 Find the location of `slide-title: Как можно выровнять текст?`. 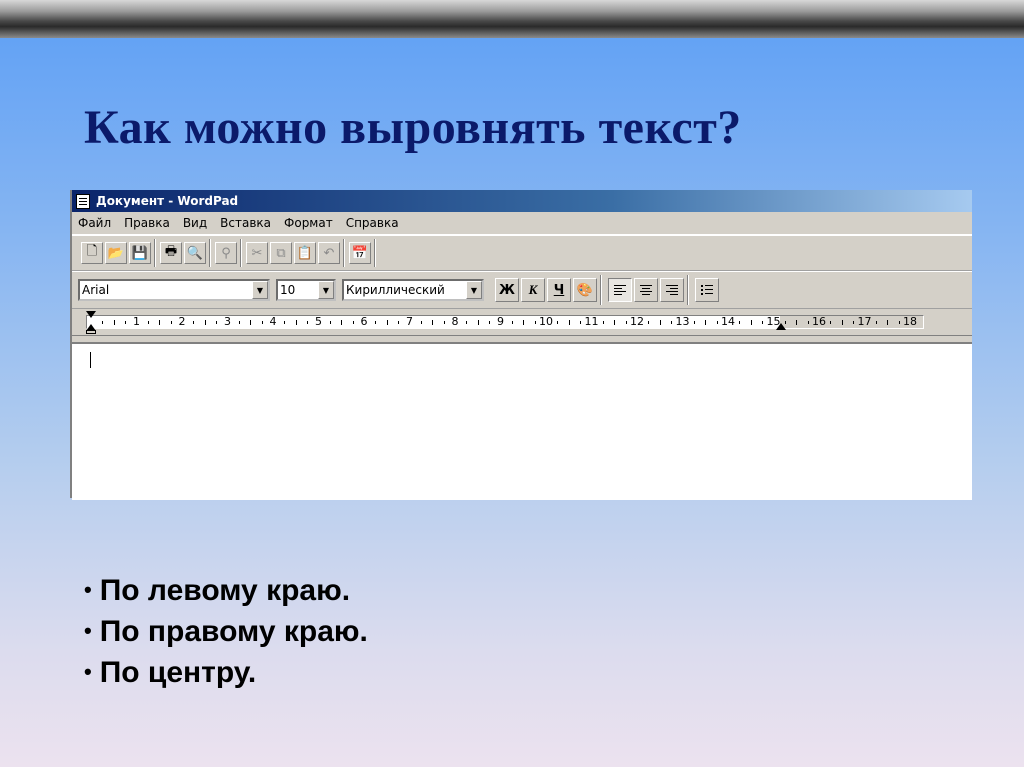

slide-title: Как можно выровнять текст? is located at coordinates (413, 127).